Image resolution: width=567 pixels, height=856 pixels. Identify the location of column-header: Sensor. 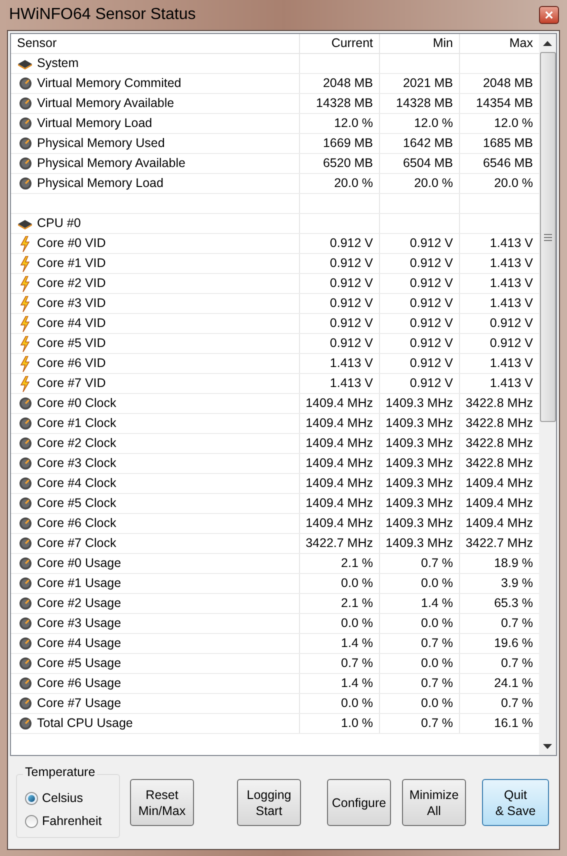
(155, 43).